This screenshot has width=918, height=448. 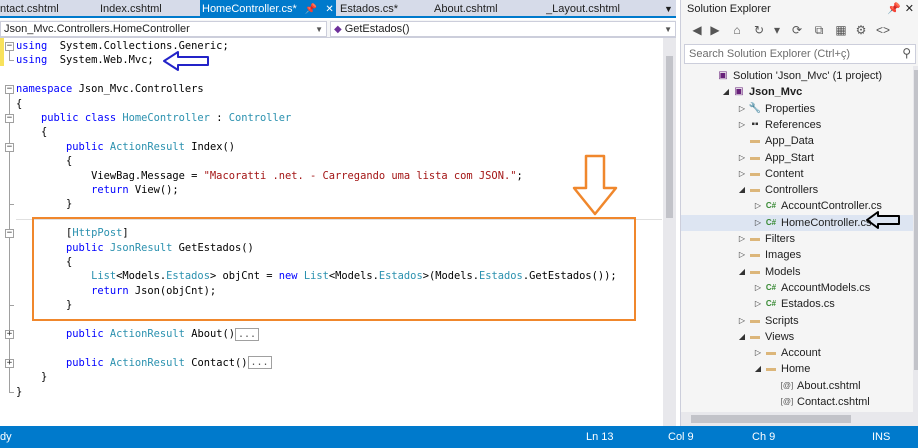 What do you see at coordinates (249, 9) in the screenshot?
I see `tab-label: HomeController.cs*` at bounding box center [249, 9].